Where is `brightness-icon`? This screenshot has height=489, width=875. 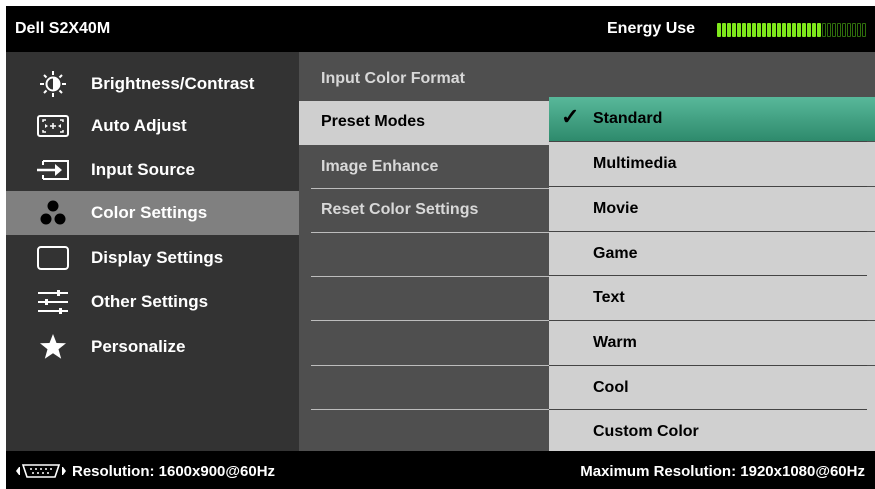 brightness-icon is located at coordinates (53, 84).